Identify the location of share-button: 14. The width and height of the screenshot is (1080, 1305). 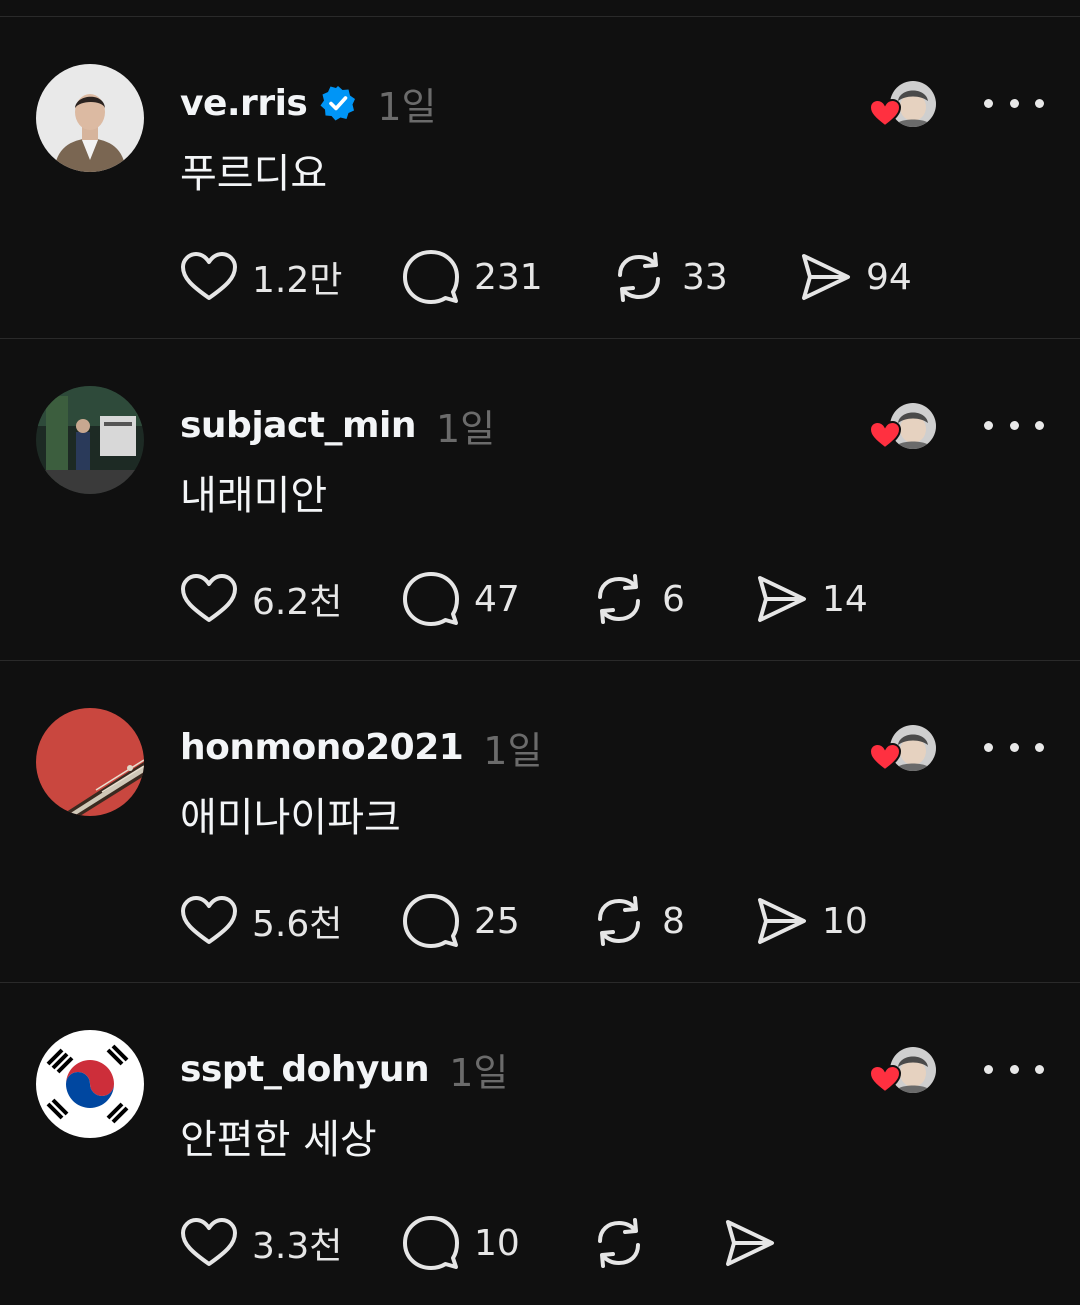
(812, 599).